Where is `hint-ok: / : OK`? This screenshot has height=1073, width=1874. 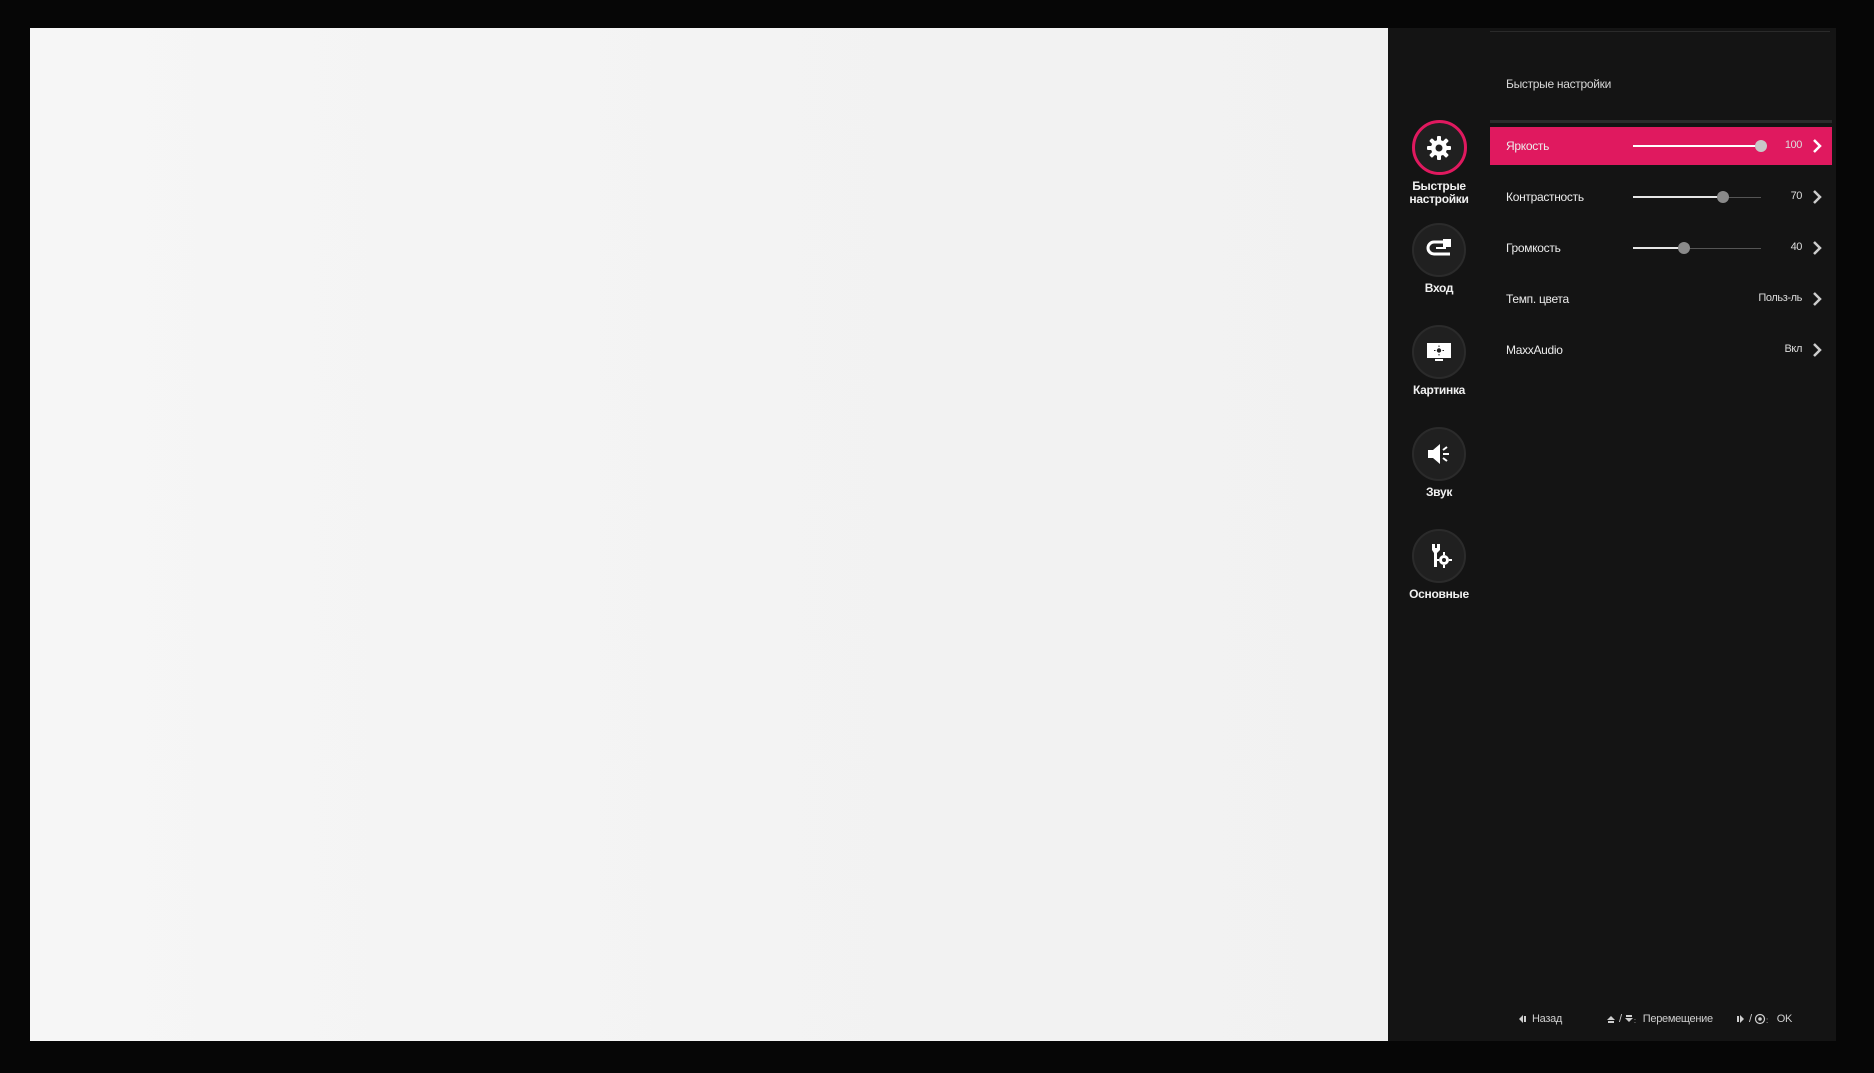 hint-ok: / : OK is located at coordinates (1764, 1019).